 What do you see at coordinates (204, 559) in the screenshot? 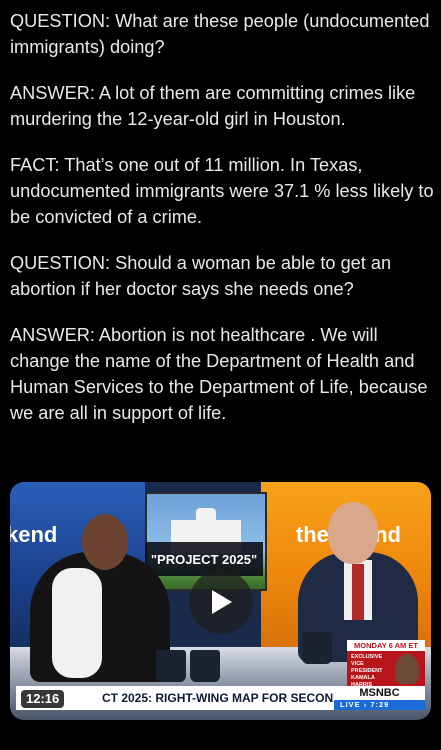
I see `project-2025-banner: "PROJECT 2025"` at bounding box center [204, 559].